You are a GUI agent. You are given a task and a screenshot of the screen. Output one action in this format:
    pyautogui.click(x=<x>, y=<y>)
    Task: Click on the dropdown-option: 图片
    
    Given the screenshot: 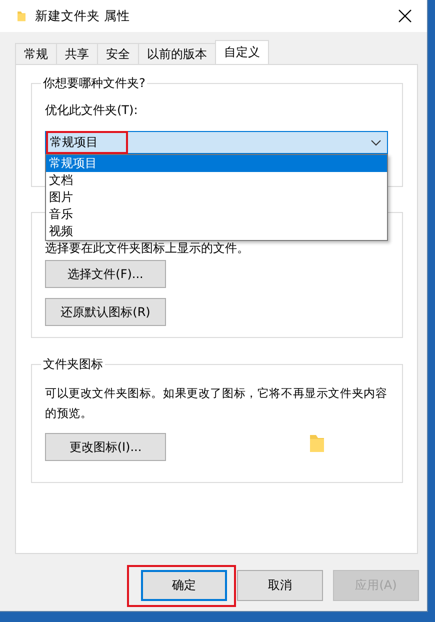 What is the action you would take?
    pyautogui.click(x=216, y=197)
    